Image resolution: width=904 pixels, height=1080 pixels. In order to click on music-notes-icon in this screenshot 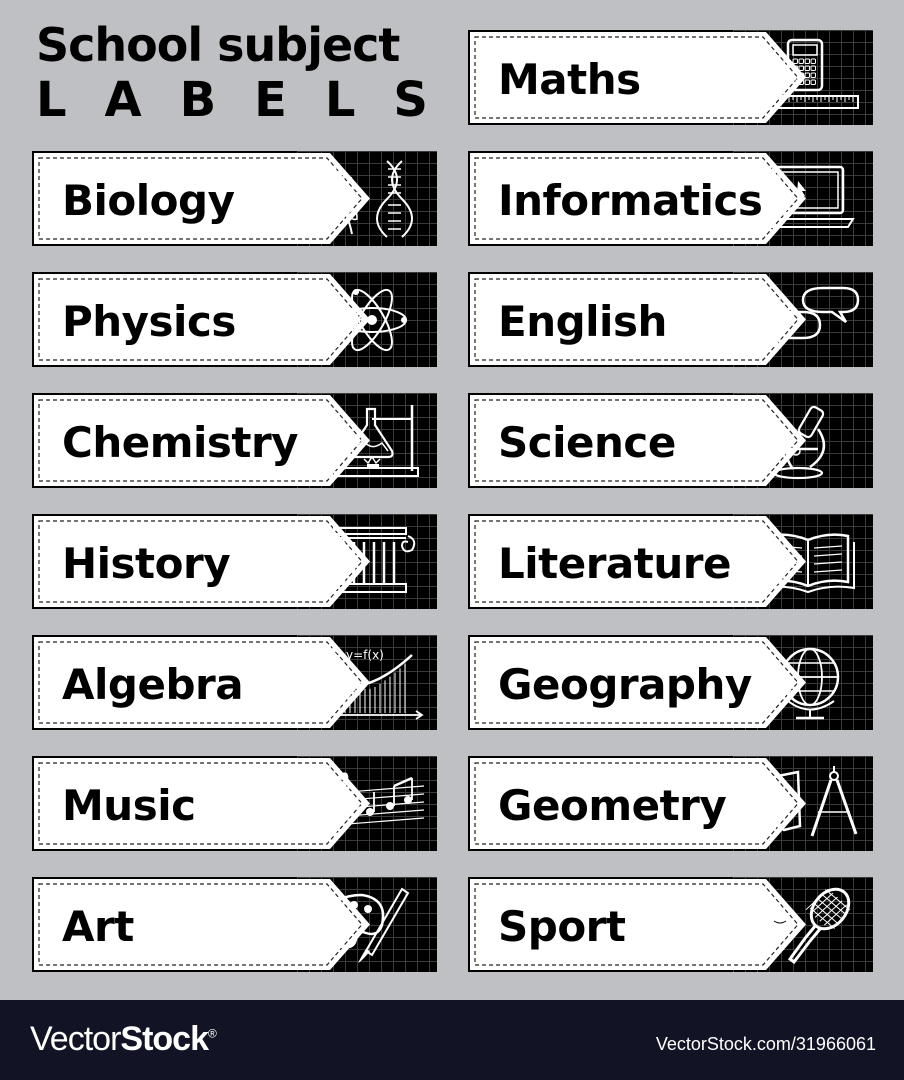, I will do `click(373, 804)`.